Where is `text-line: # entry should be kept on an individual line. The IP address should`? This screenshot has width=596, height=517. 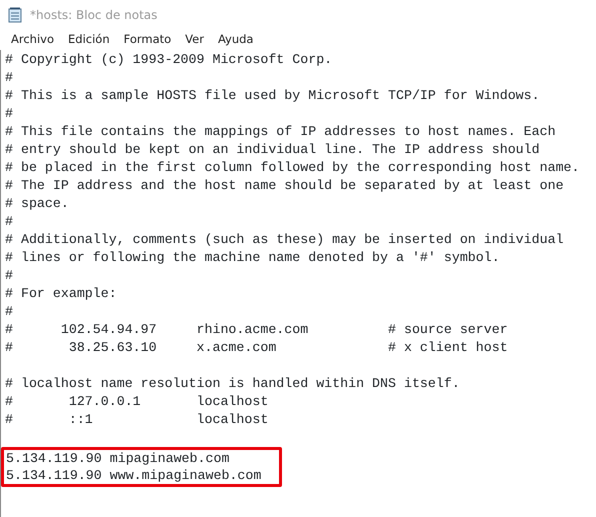 text-line: # entry should be kept on an individual line. The IP address should is located at coordinates (273, 150).